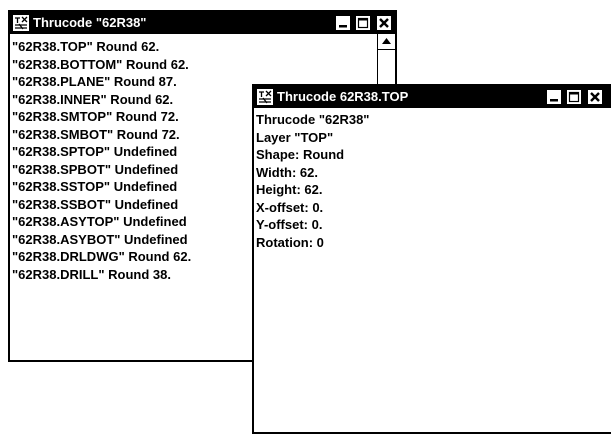 The image size is (611, 434). Describe the element at coordinates (90, 22) in the screenshot. I see `thrucode-list-title: Thrucode "62R38"` at that location.